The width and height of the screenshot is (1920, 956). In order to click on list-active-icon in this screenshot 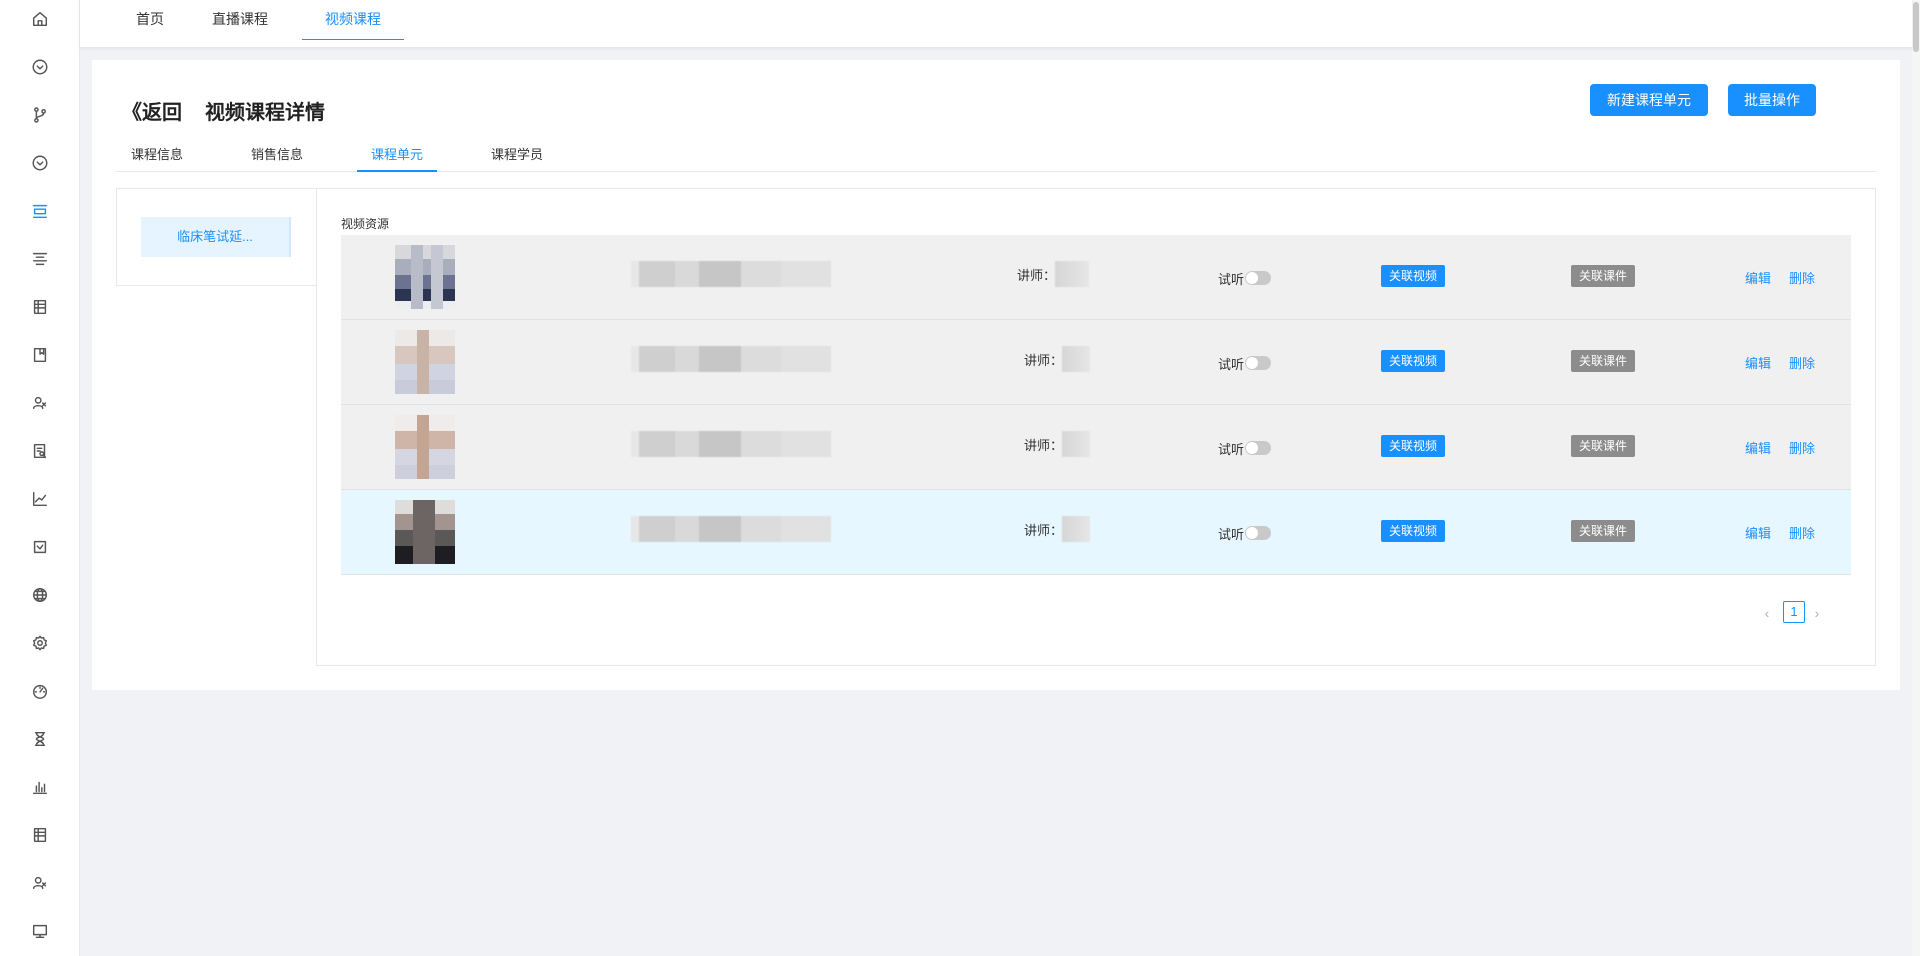, I will do `click(40, 211)`.